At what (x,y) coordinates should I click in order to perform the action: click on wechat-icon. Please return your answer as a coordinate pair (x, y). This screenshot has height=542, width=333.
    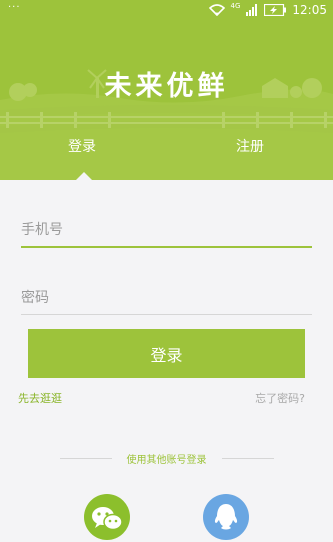
    Looking at the image, I should click on (107, 519).